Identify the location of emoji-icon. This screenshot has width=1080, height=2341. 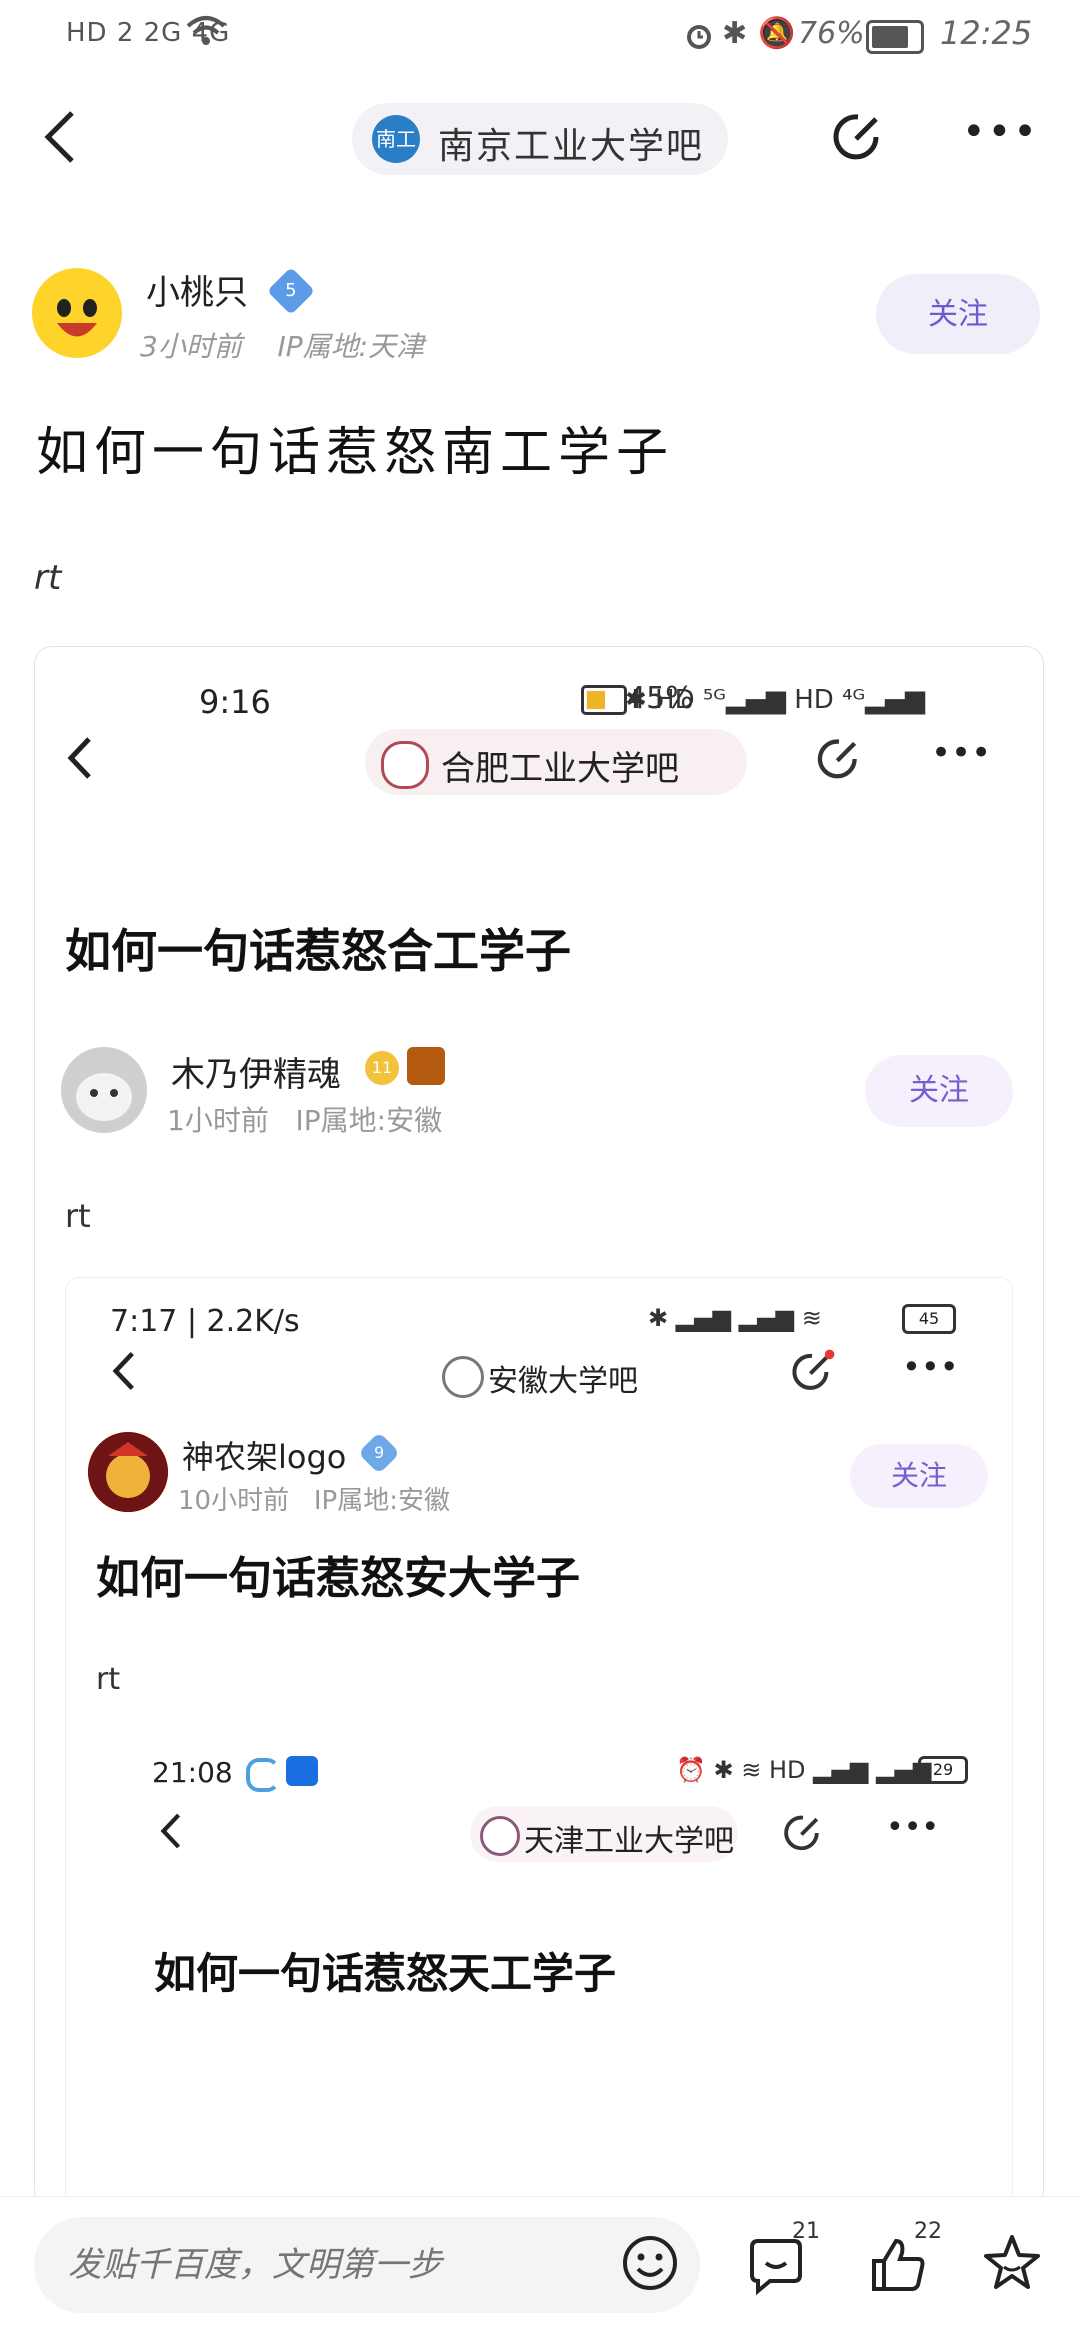
(650, 2263).